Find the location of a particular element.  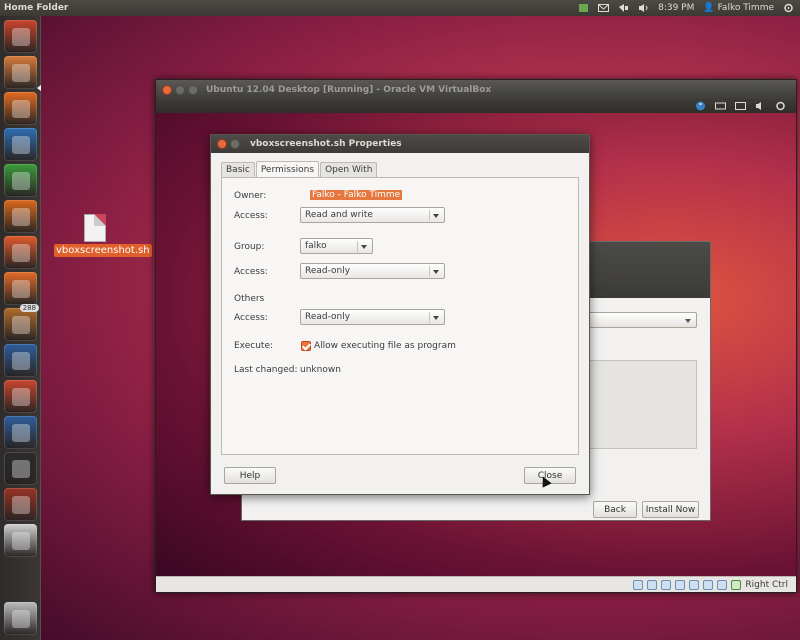

cd-icon is located at coordinates (652, 584).